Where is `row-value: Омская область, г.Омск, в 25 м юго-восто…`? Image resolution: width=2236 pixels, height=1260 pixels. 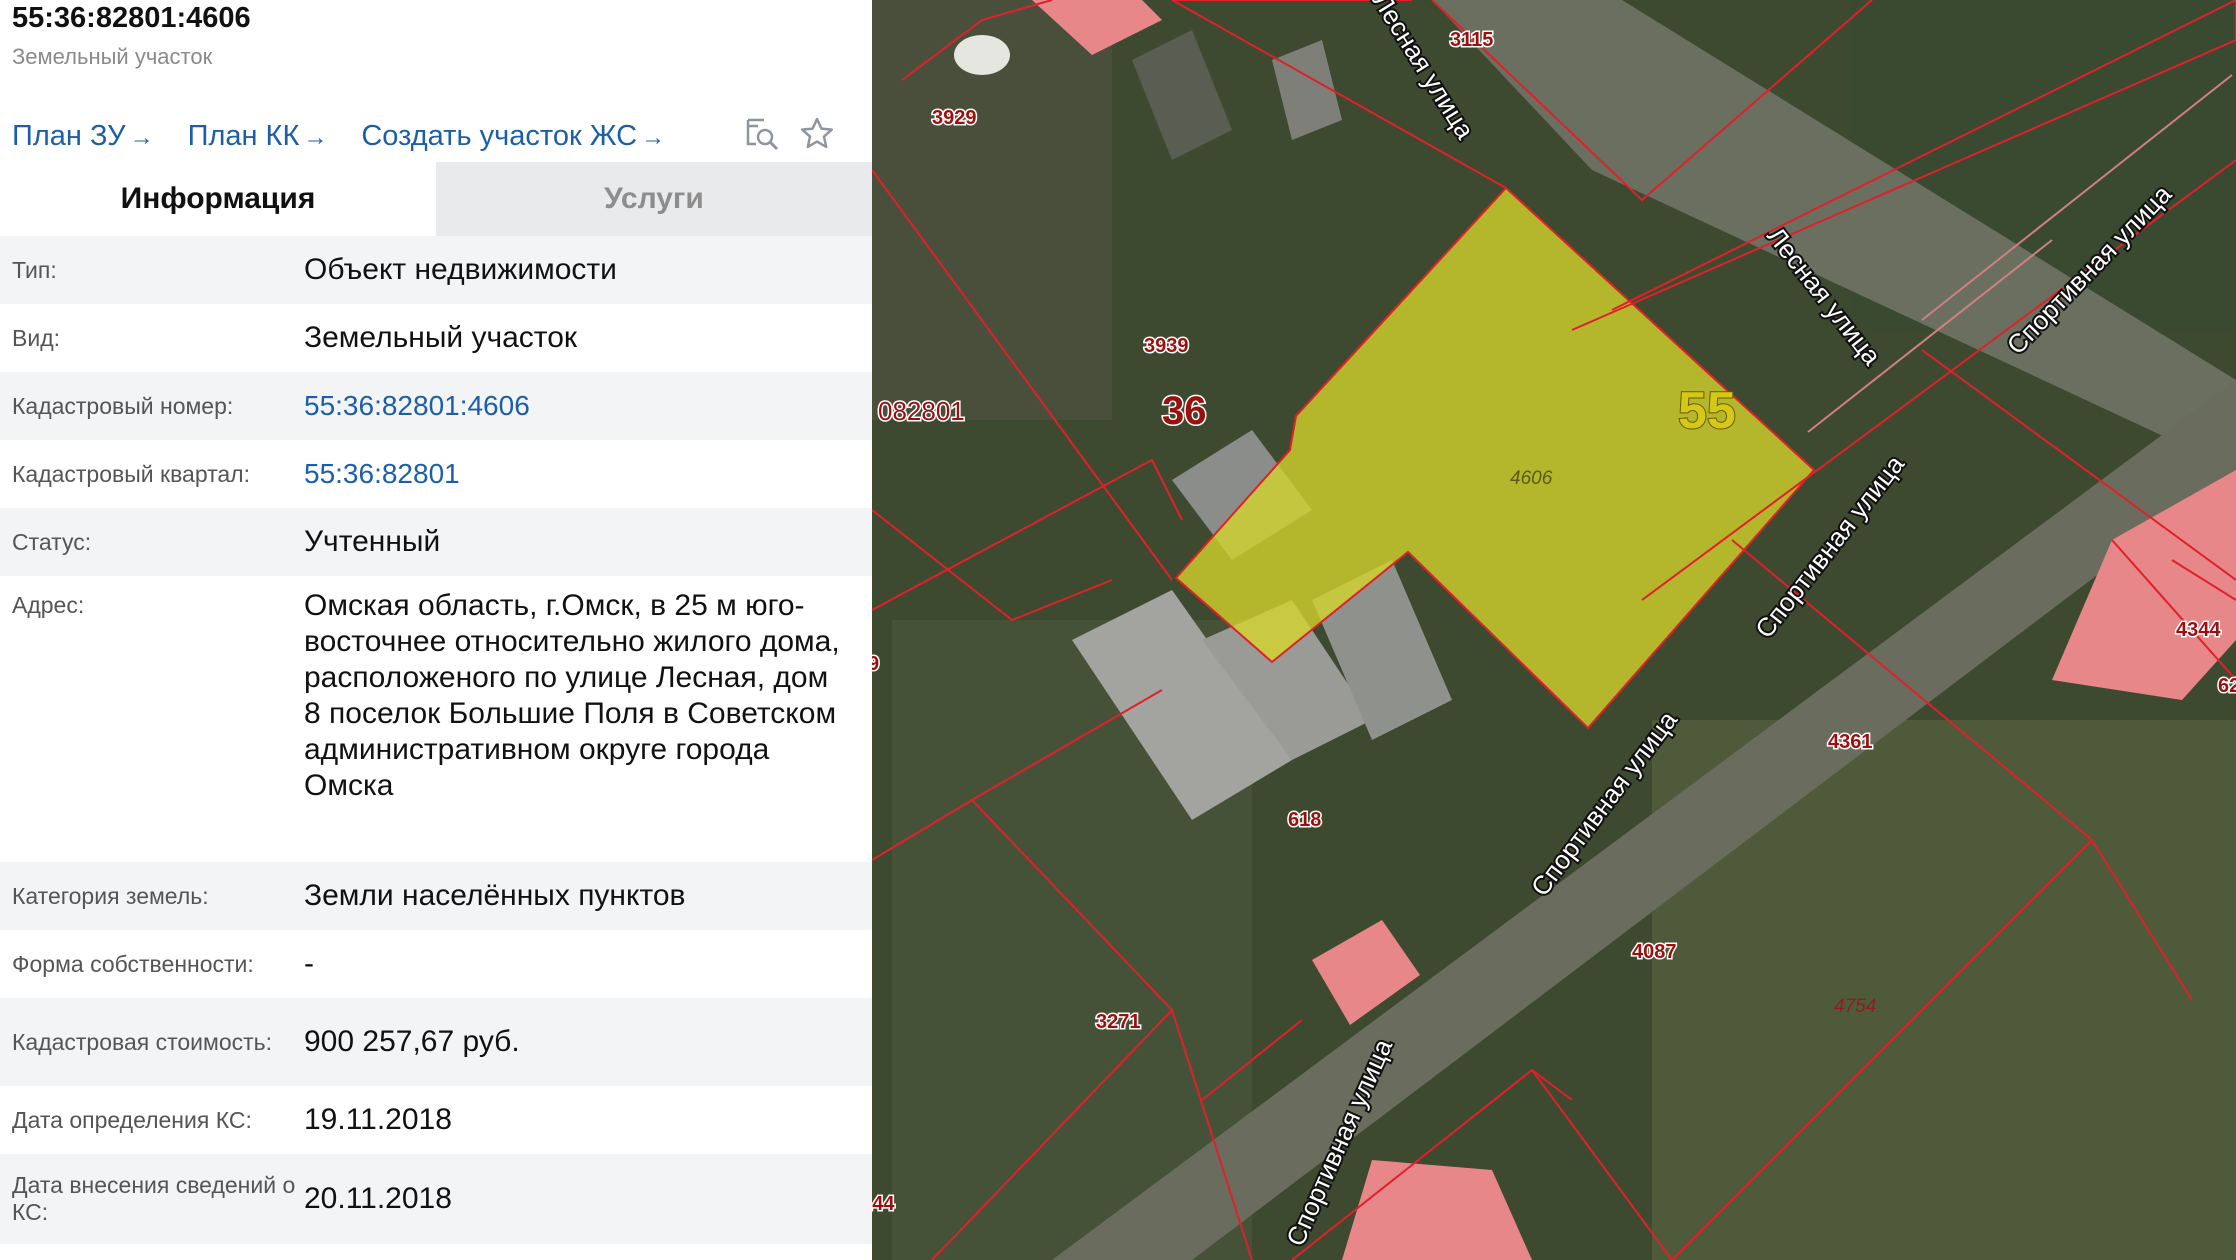
row-value: Омская область, г.Омск, в 25 м юго-восто… is located at coordinates (572, 695).